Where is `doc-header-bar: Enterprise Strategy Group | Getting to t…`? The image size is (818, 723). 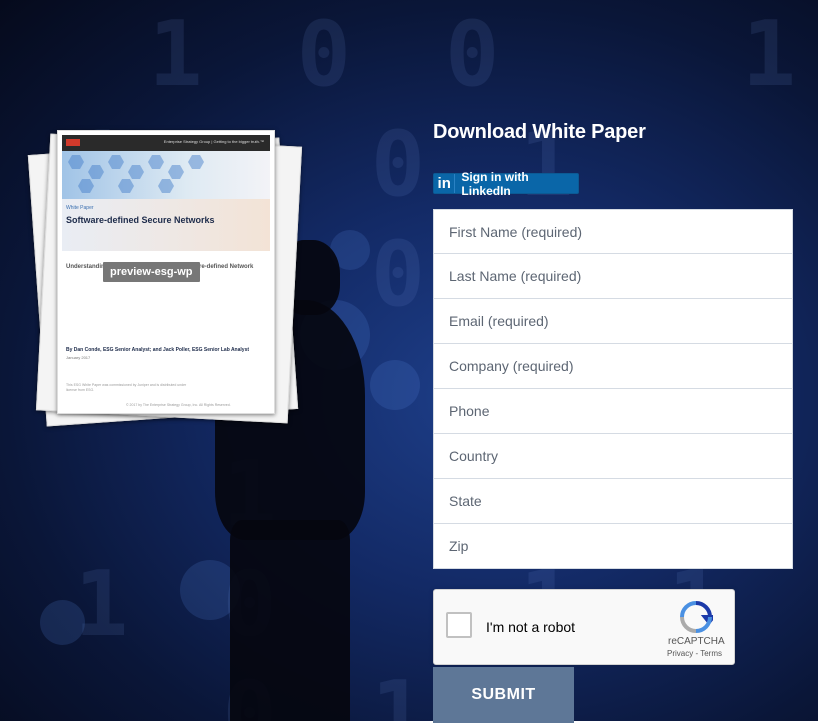
doc-header-bar: Enterprise Strategy Group | Getting to t… is located at coordinates (166, 143).